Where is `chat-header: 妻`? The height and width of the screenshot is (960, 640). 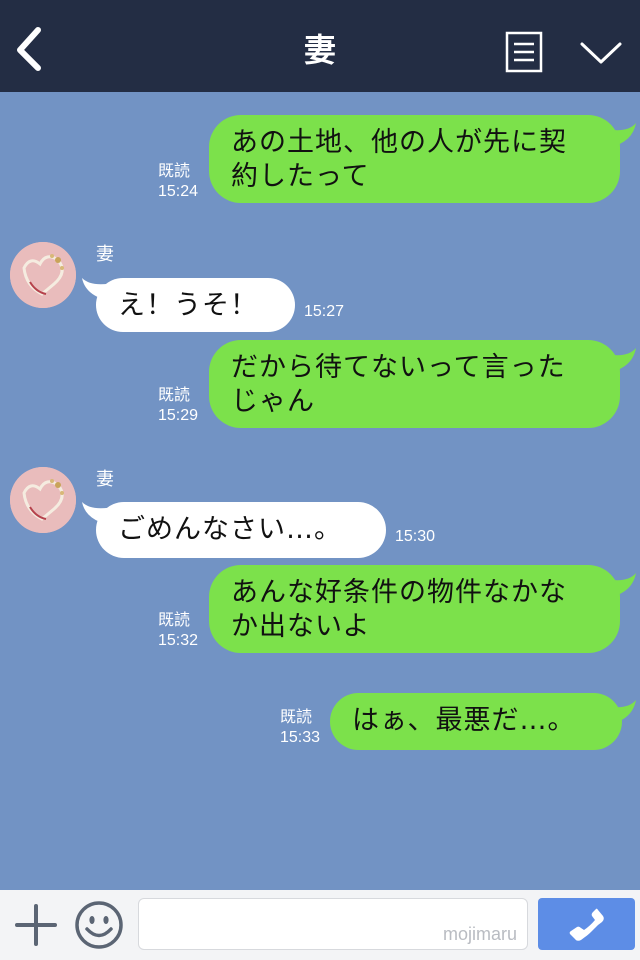 chat-header: 妻 is located at coordinates (320, 46).